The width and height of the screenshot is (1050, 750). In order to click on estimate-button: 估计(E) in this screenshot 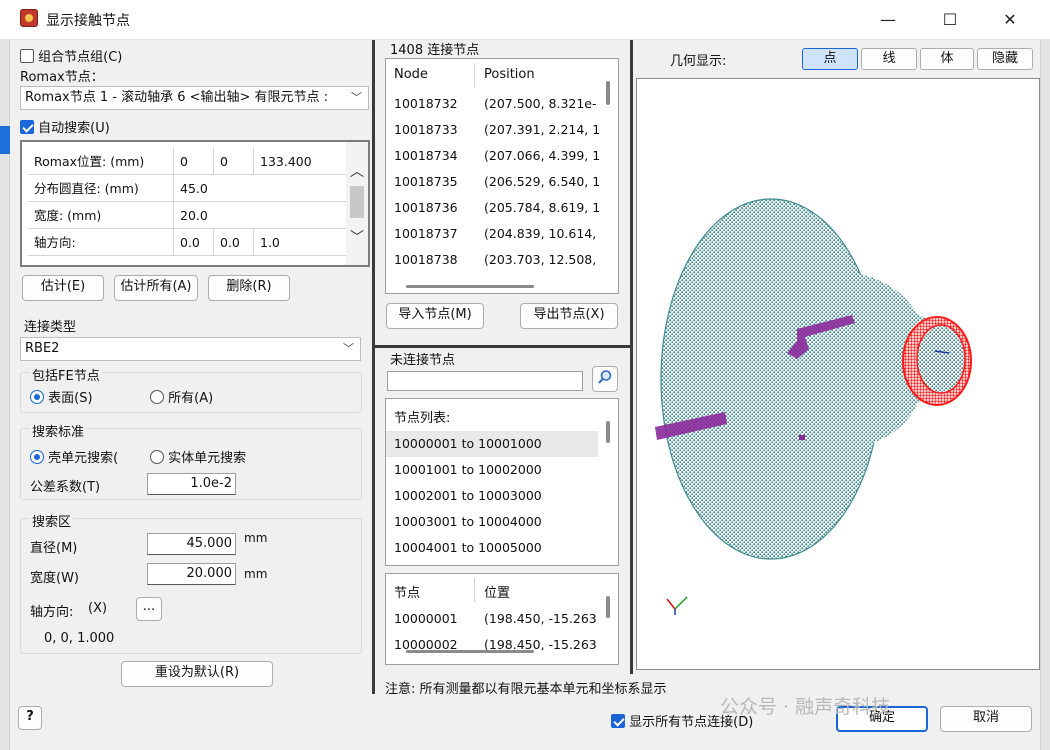, I will do `click(63, 288)`.